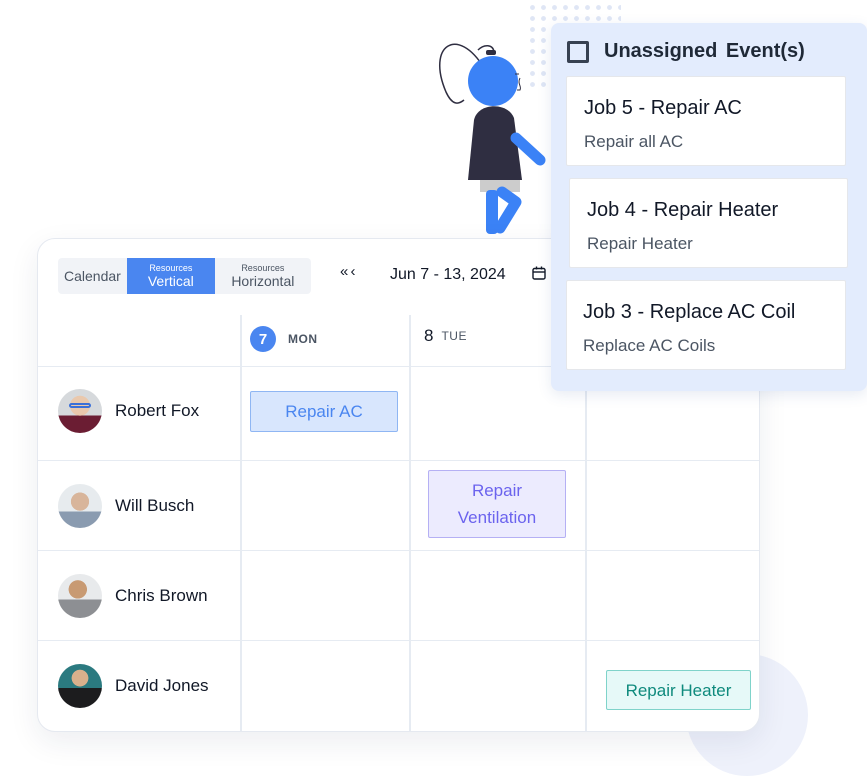 The height and width of the screenshot is (778, 867). What do you see at coordinates (162, 685) in the screenshot?
I see `resource-name: David Jones` at bounding box center [162, 685].